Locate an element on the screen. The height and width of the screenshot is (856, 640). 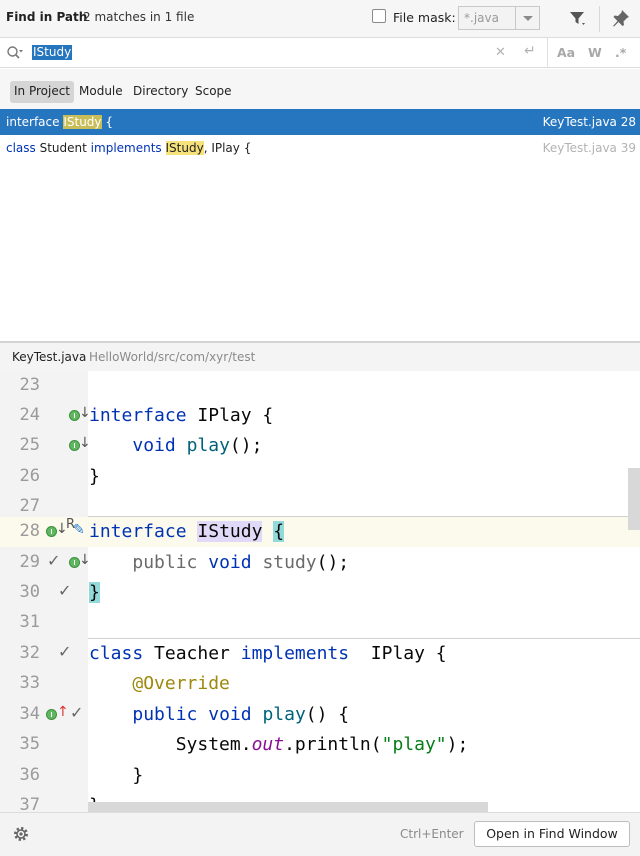
file-mask-value: *.java is located at coordinates (481, 18).